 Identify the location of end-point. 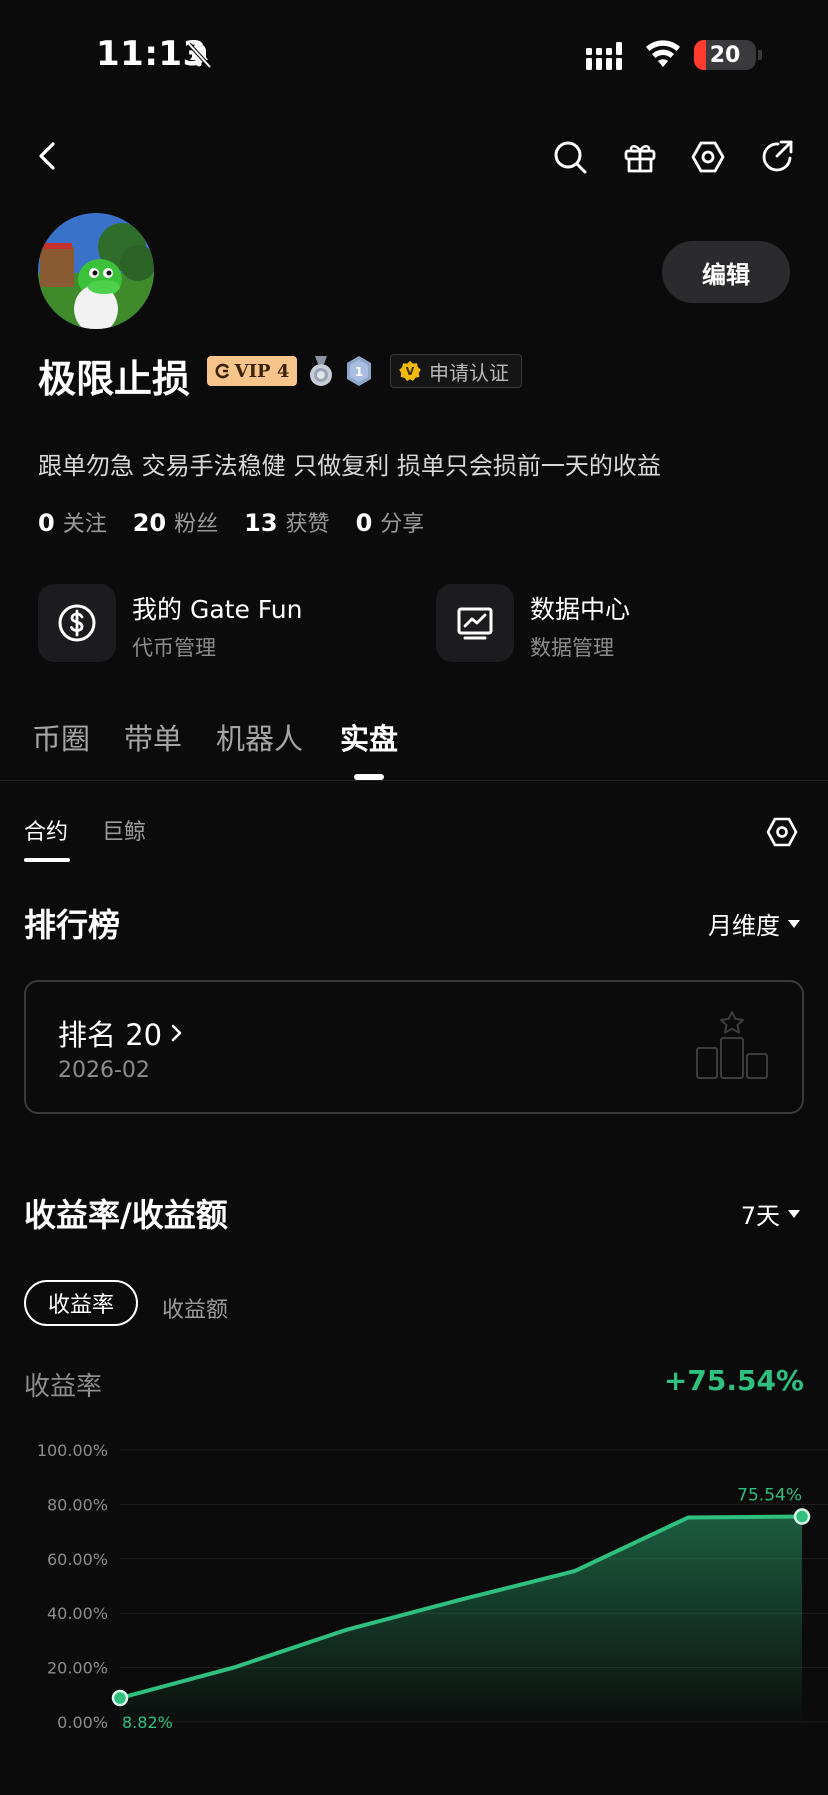
(802, 1516).